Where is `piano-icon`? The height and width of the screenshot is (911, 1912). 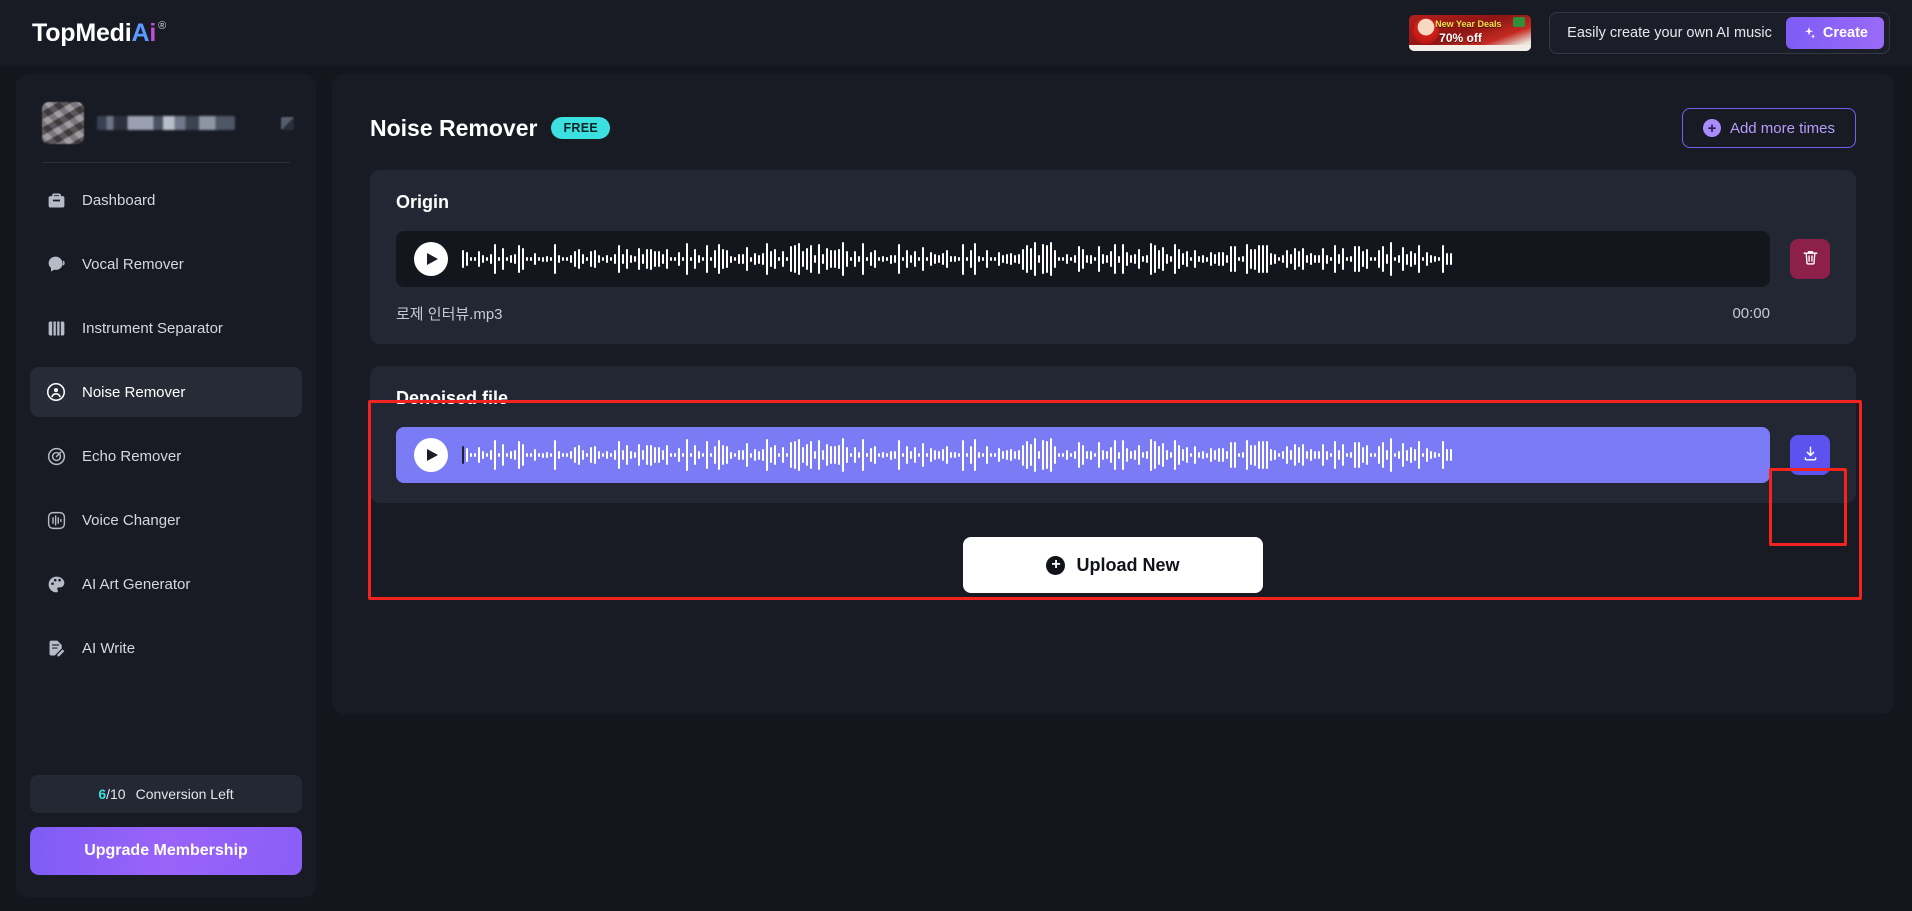 piano-icon is located at coordinates (56, 328).